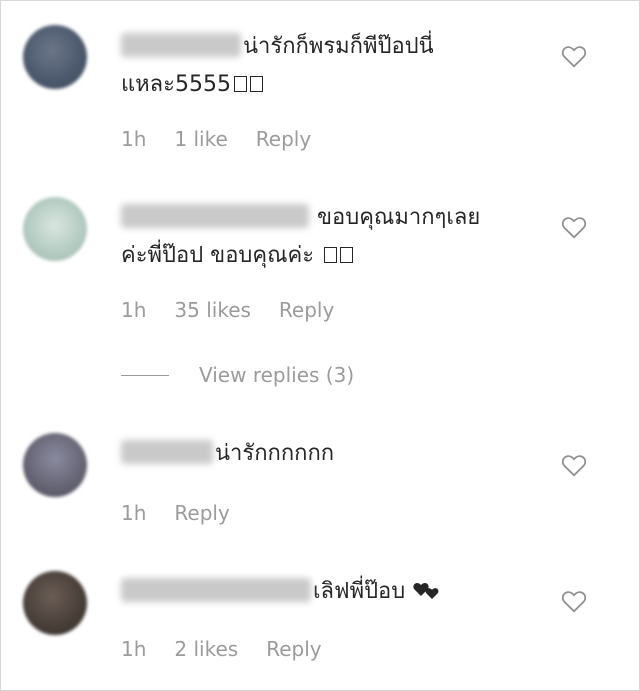  I want to click on comment-text-line2: ค่ะพี่ป๊อป ขอบคุณค่ะ, so click(218, 255).